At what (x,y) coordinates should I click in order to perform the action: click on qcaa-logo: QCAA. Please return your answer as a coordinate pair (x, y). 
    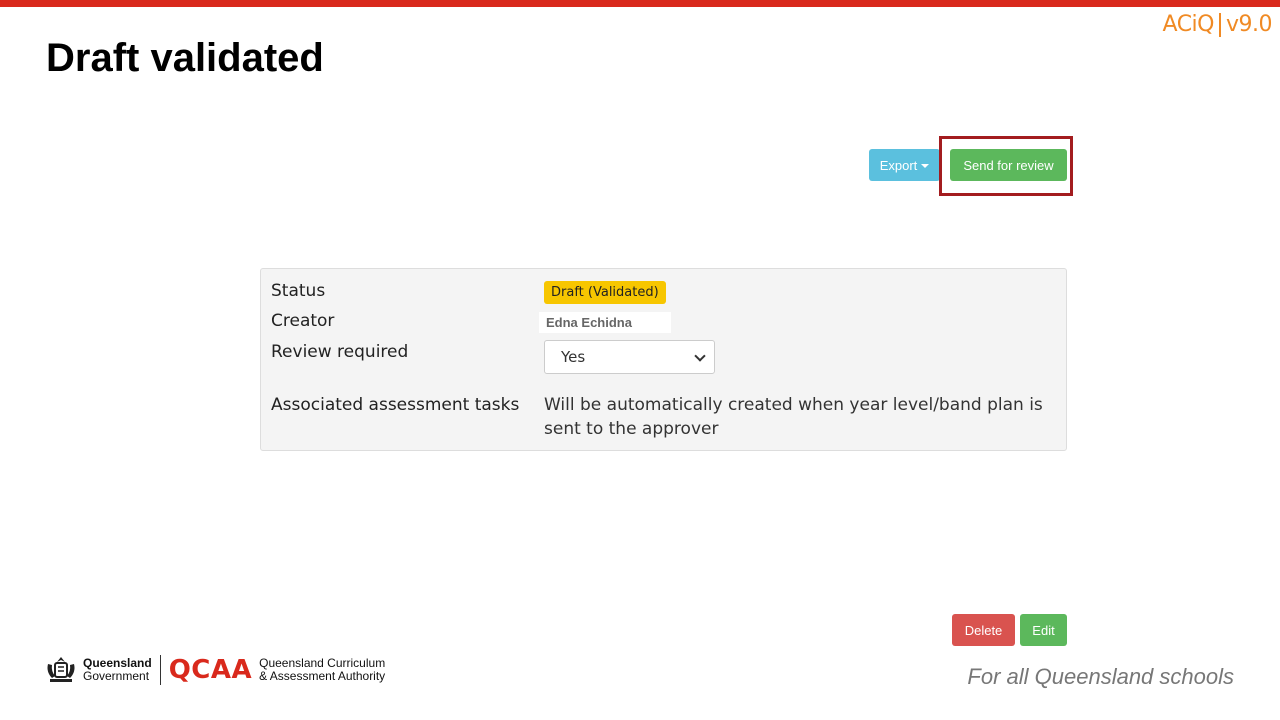
    Looking at the image, I should click on (210, 670).